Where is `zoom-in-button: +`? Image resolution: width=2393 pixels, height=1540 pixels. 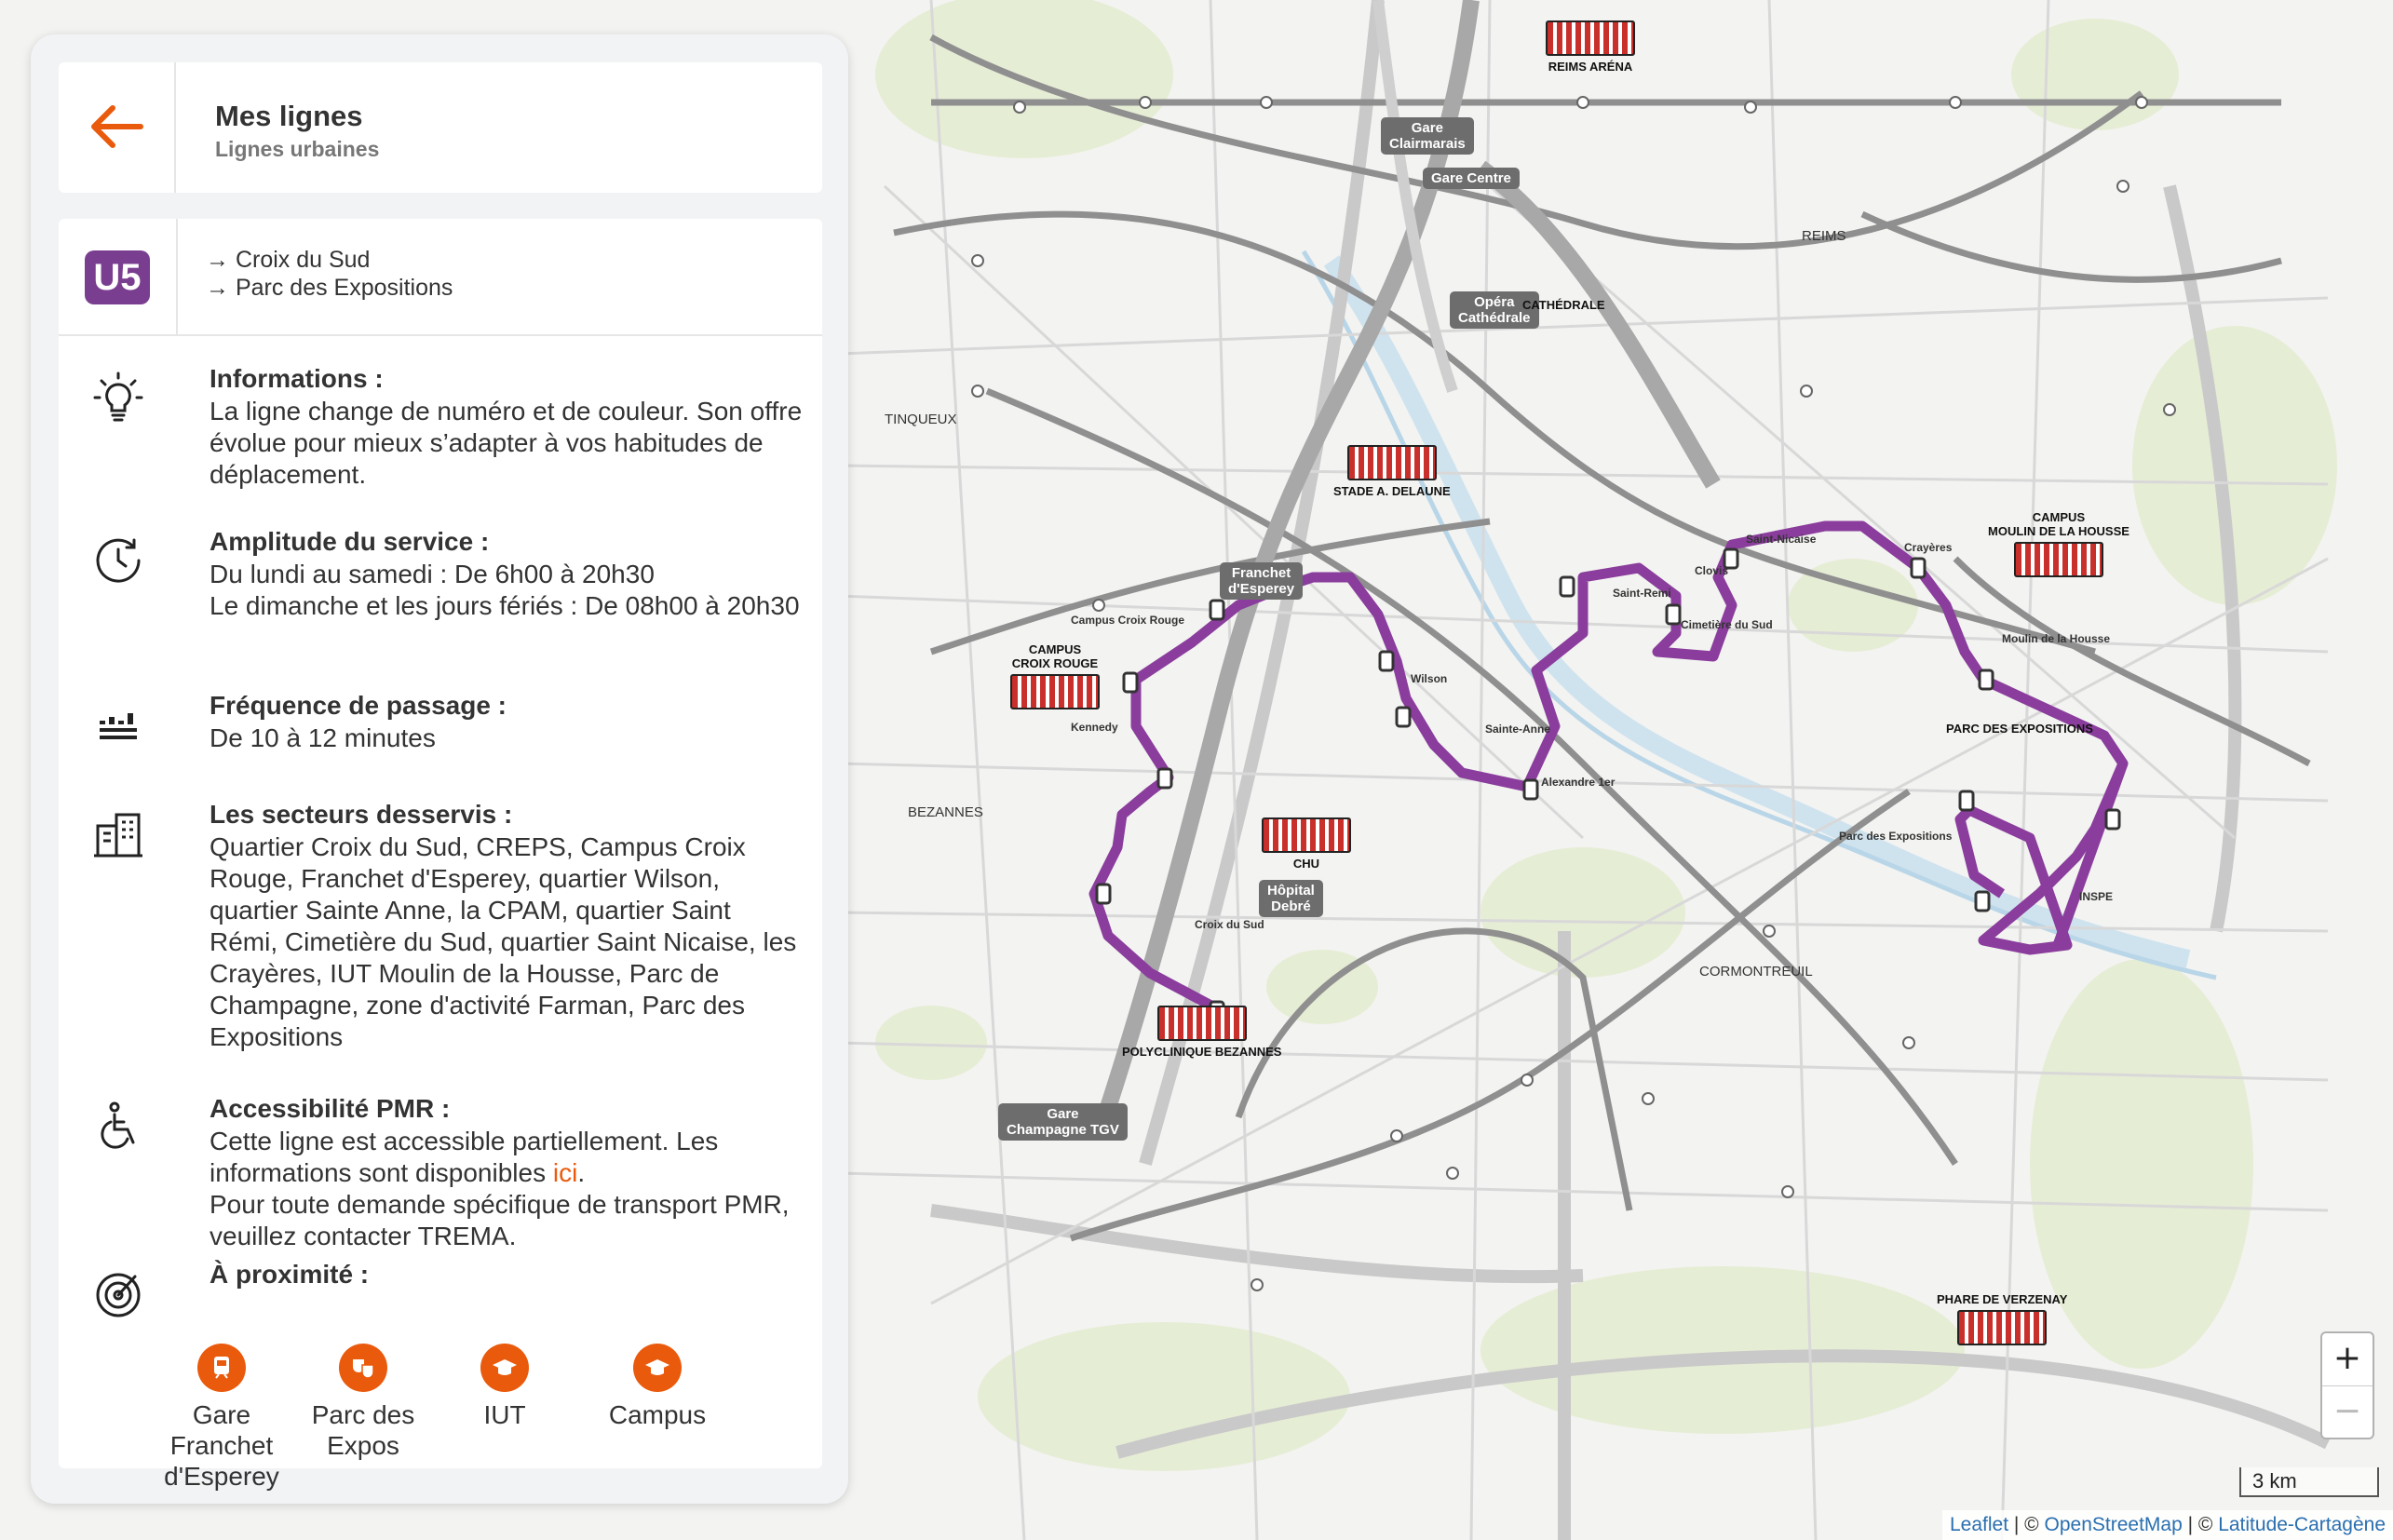
zoom-in-button: + is located at coordinates (2347, 1359).